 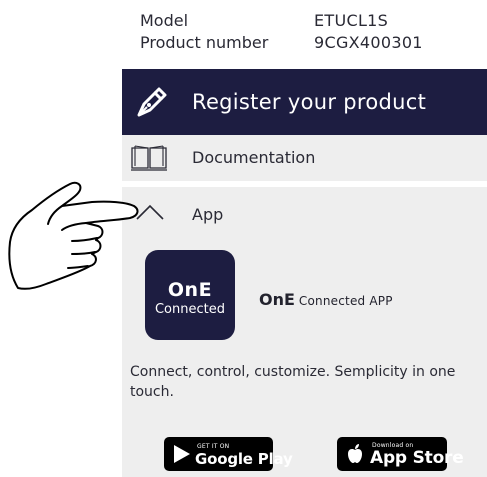 I want to click on pointing-hand-icon, so click(x=73, y=235).